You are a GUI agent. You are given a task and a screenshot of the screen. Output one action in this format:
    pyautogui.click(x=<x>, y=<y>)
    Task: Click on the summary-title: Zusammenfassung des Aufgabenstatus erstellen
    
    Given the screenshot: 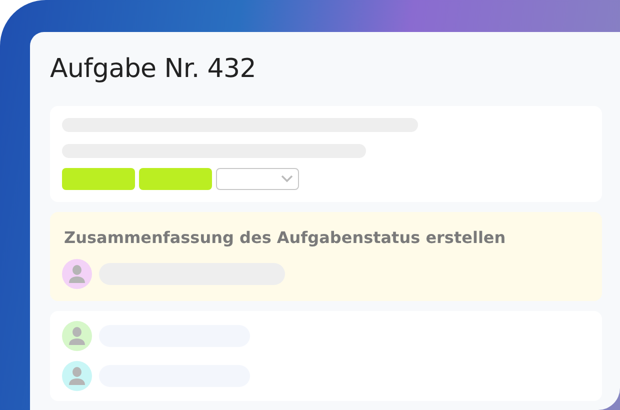 What is the action you would take?
    pyautogui.click(x=285, y=237)
    